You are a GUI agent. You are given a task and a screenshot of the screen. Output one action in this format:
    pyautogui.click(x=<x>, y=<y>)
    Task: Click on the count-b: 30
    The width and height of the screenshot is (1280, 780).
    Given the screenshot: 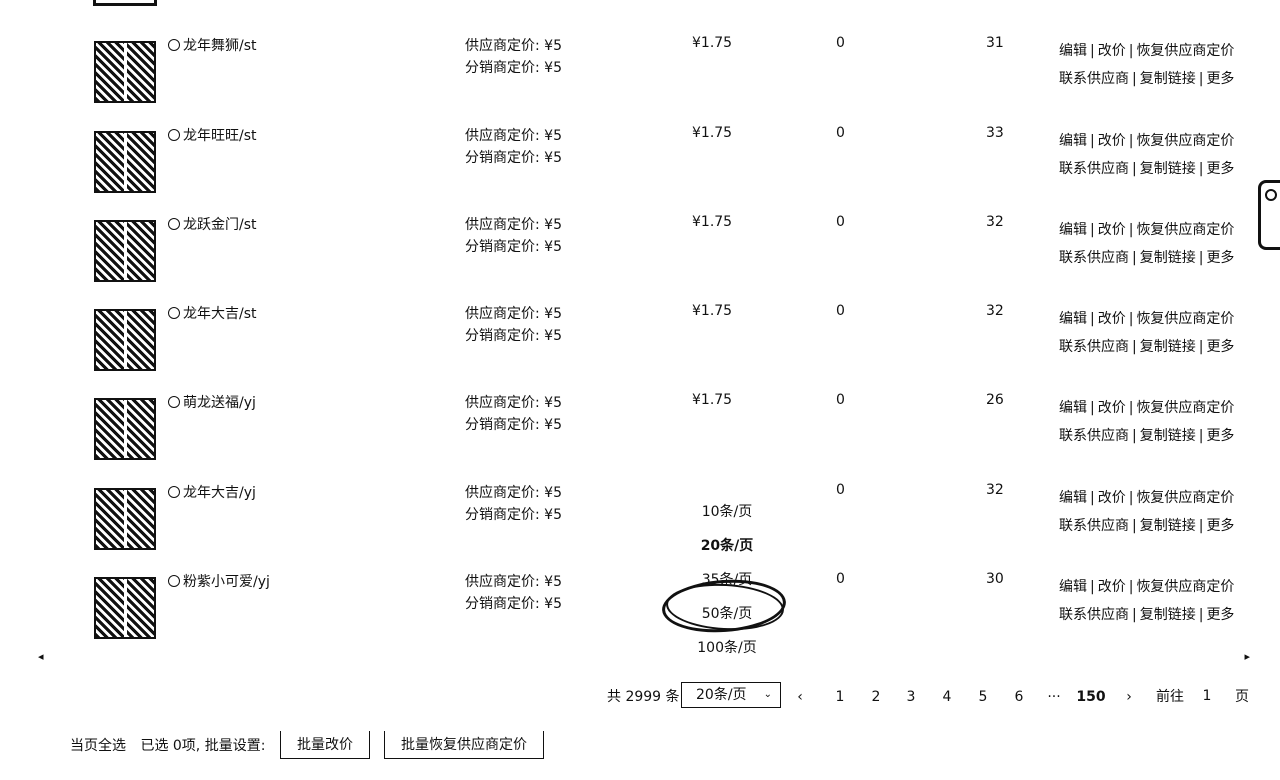 What is the action you would take?
    pyautogui.click(x=995, y=579)
    